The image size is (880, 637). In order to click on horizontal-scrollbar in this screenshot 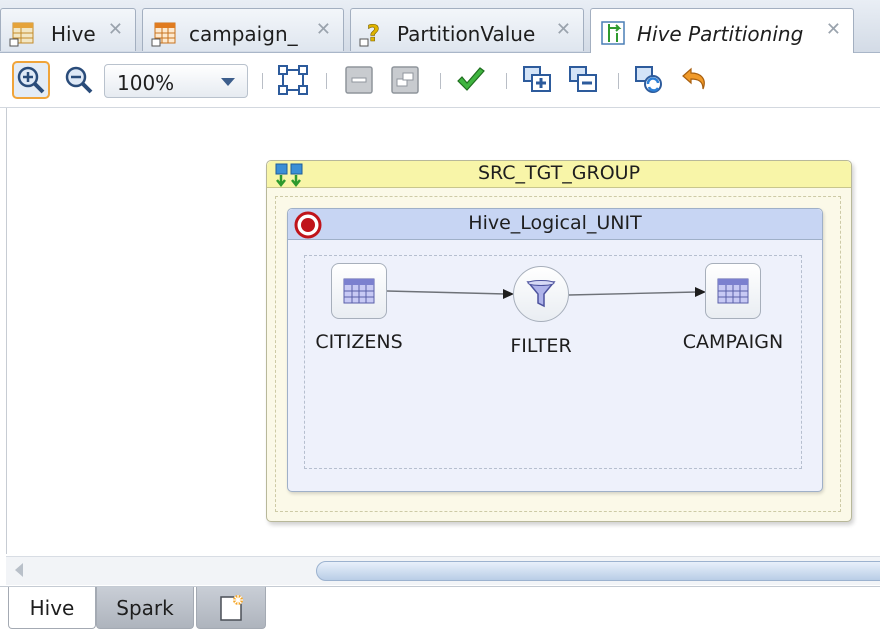, I will do `click(443, 570)`.